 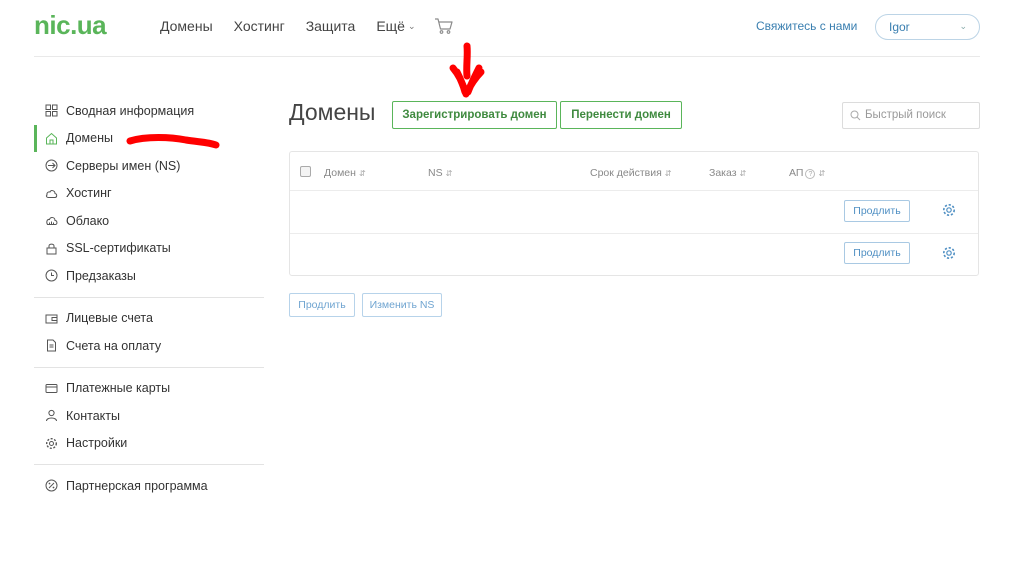 What do you see at coordinates (88, 220) in the screenshot?
I see `sidebar-item-label: Облако` at bounding box center [88, 220].